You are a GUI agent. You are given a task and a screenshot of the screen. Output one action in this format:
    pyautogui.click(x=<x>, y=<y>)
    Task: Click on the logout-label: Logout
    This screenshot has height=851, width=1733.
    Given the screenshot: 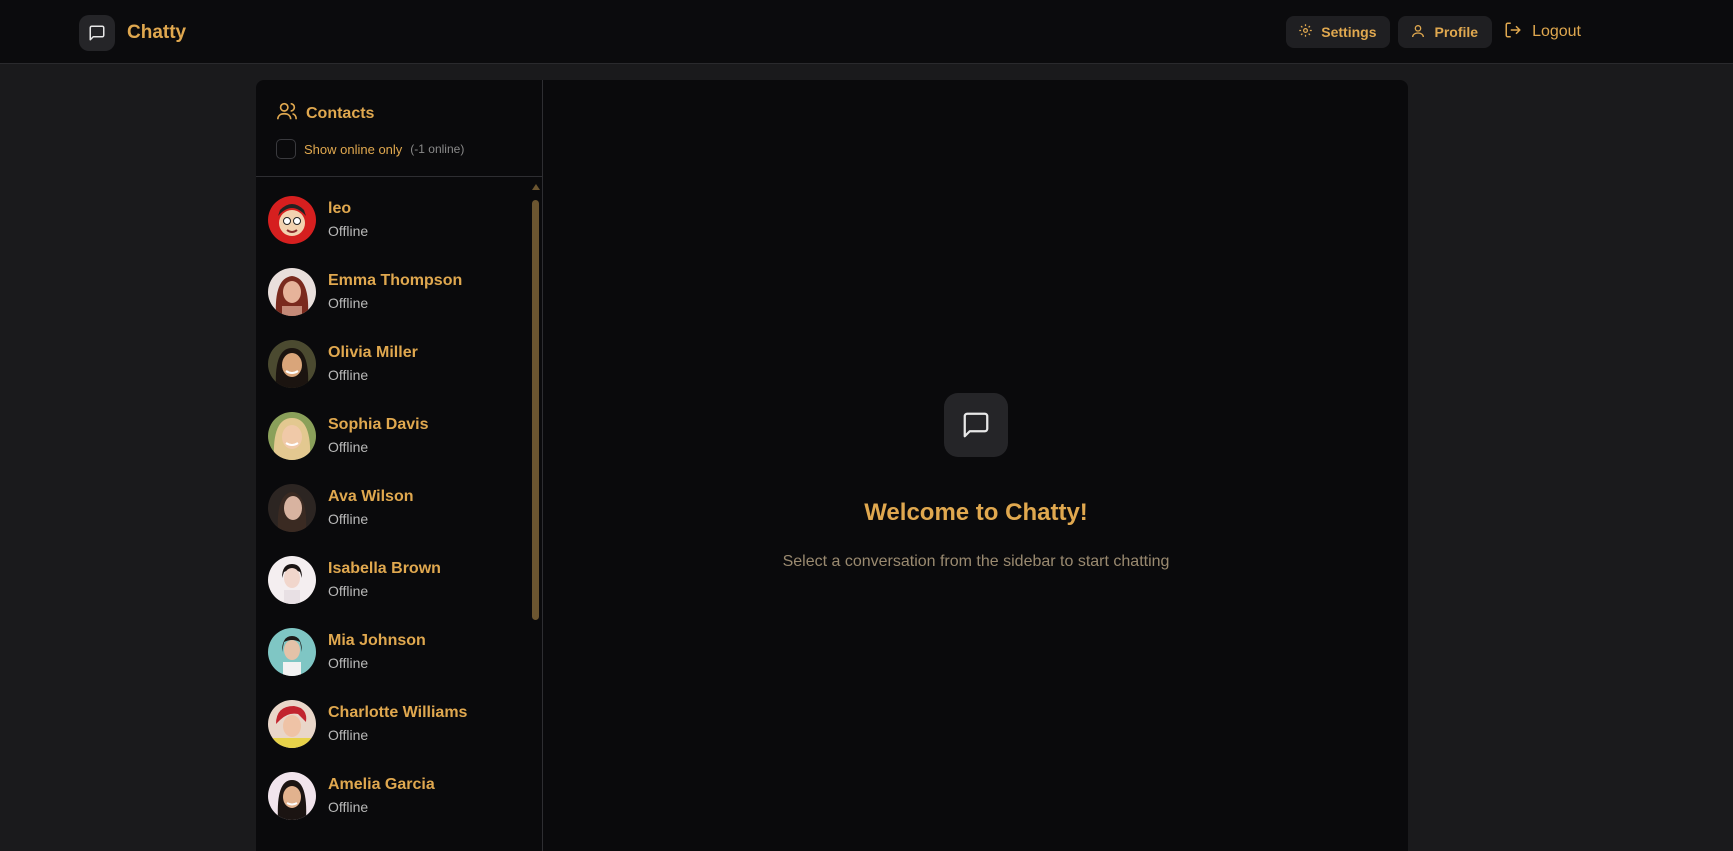 What is the action you would take?
    pyautogui.click(x=1556, y=31)
    